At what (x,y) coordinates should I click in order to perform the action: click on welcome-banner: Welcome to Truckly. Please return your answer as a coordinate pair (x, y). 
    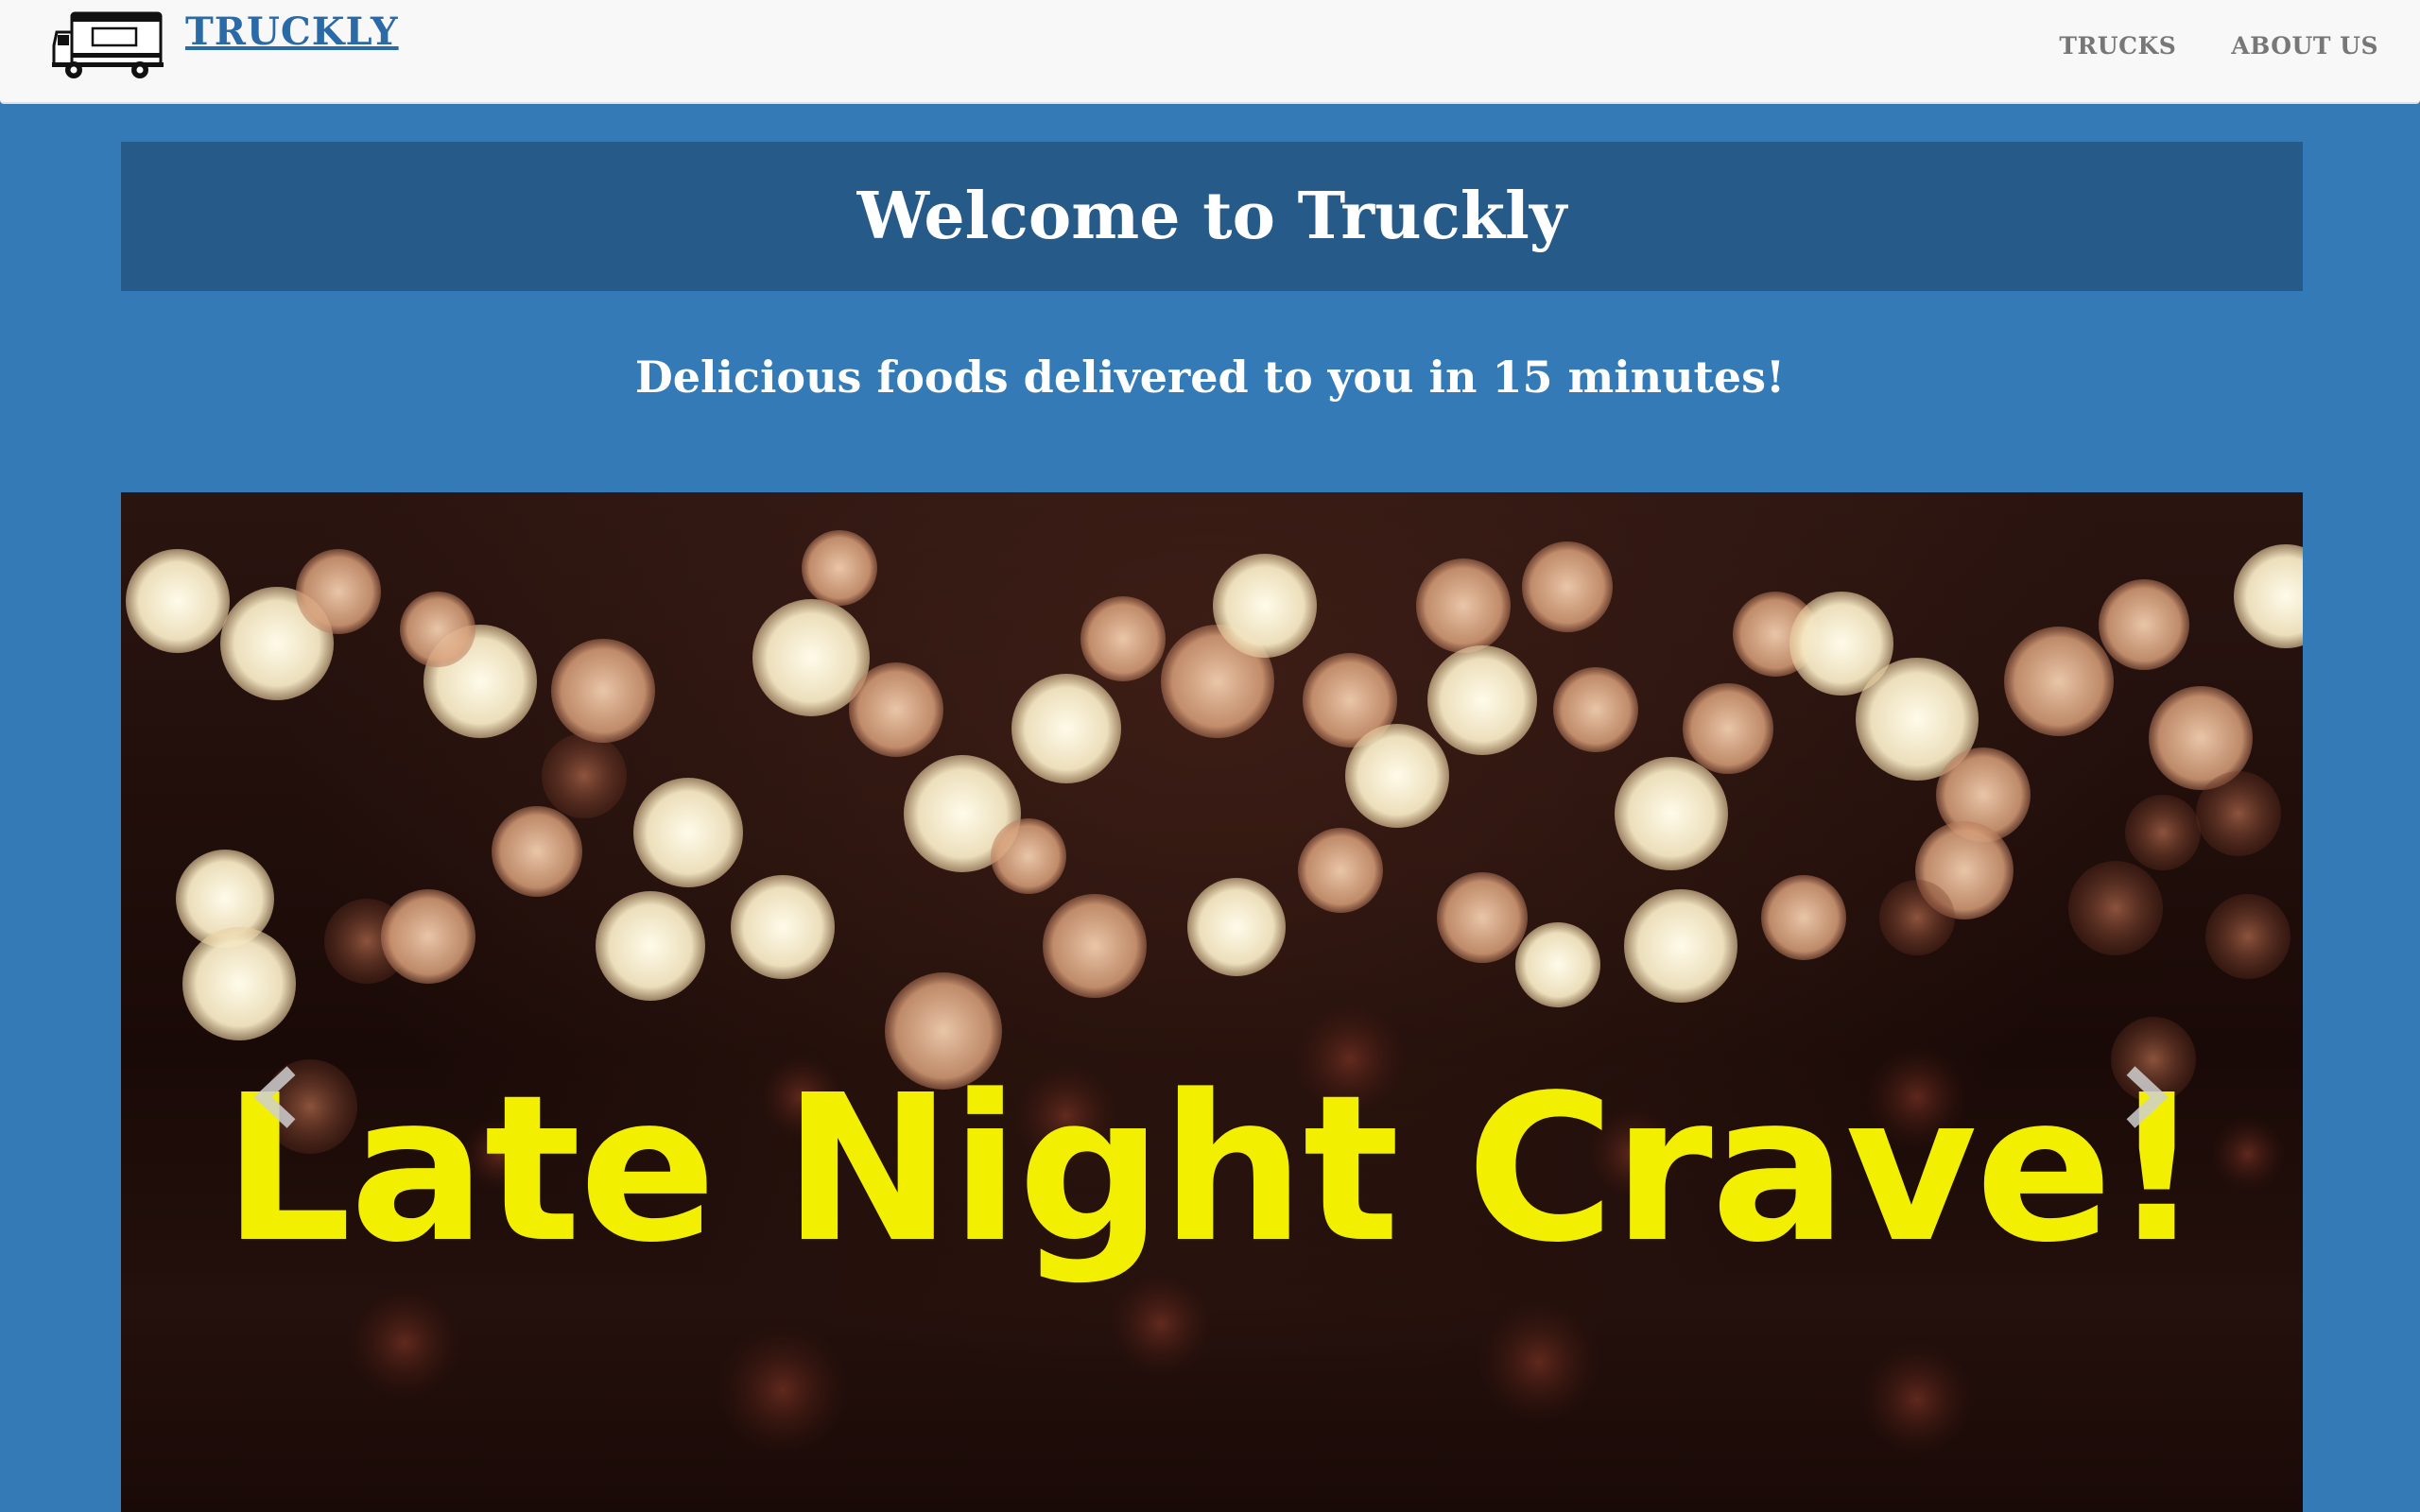
    Looking at the image, I should click on (1212, 216).